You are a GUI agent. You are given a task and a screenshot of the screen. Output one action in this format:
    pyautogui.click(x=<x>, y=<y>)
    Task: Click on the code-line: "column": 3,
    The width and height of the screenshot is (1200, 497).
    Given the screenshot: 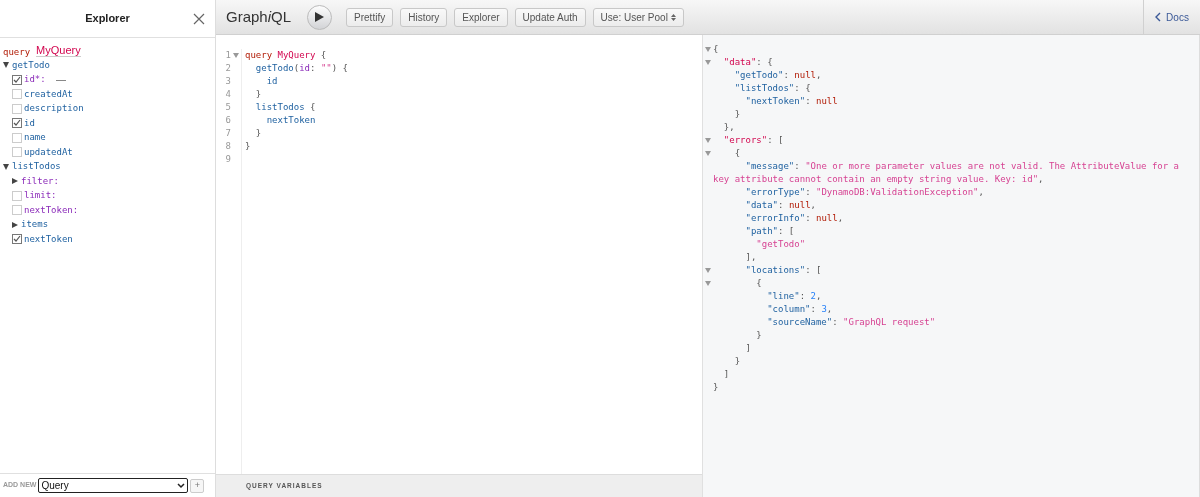 What is the action you would take?
    pyautogui.click(x=799, y=309)
    